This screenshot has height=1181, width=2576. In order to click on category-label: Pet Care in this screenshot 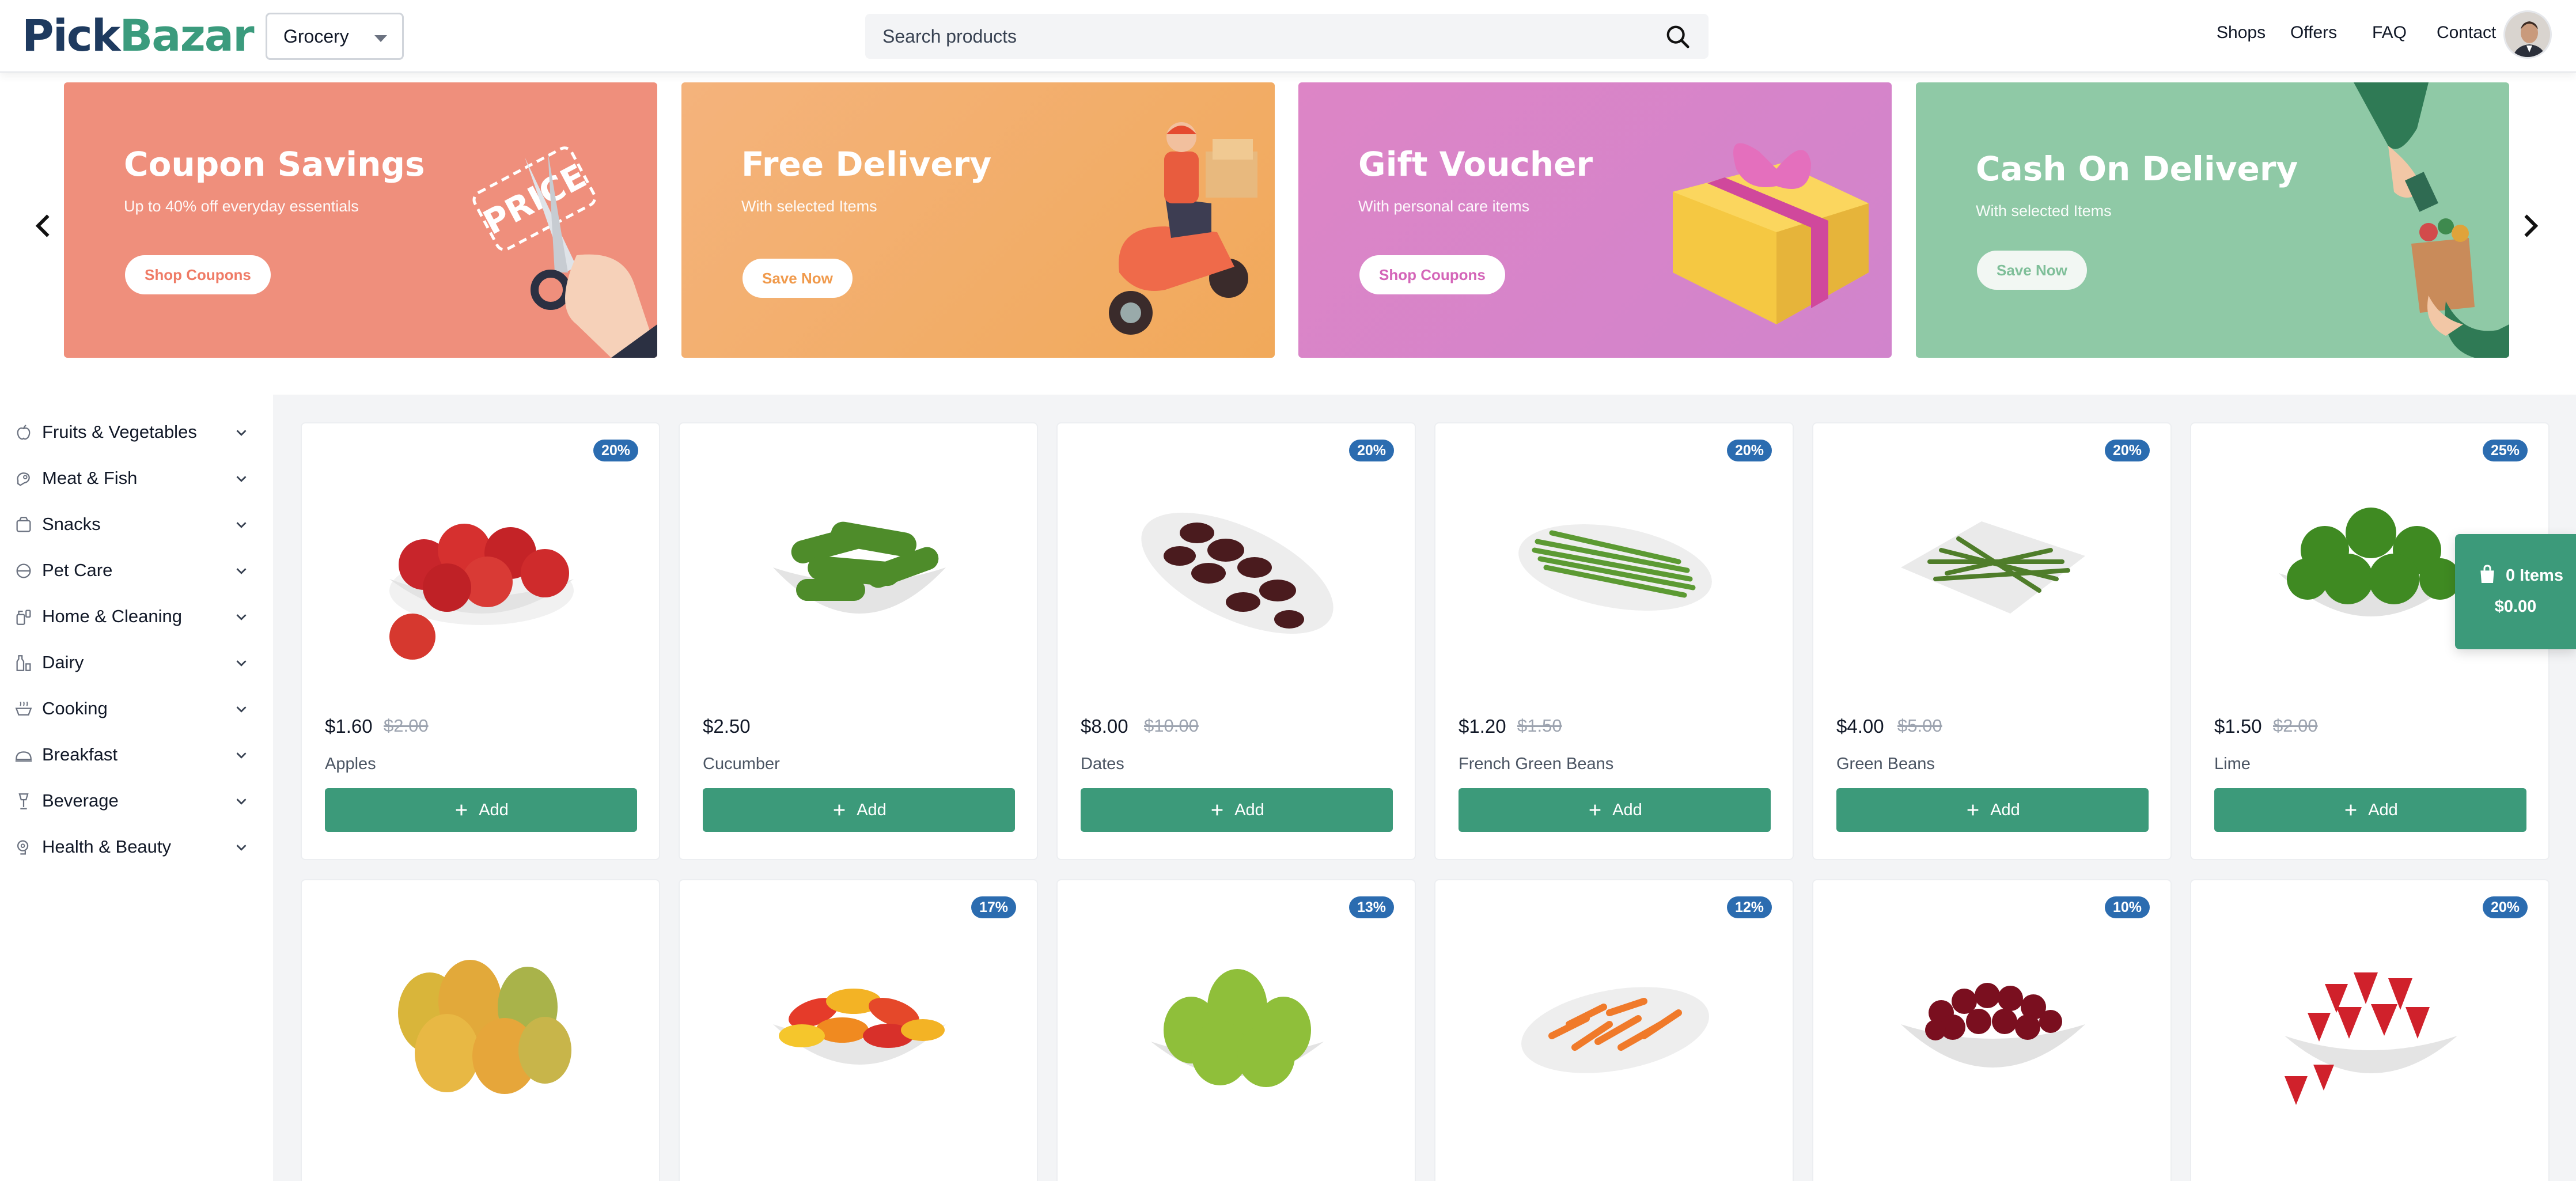, I will do `click(77, 570)`.